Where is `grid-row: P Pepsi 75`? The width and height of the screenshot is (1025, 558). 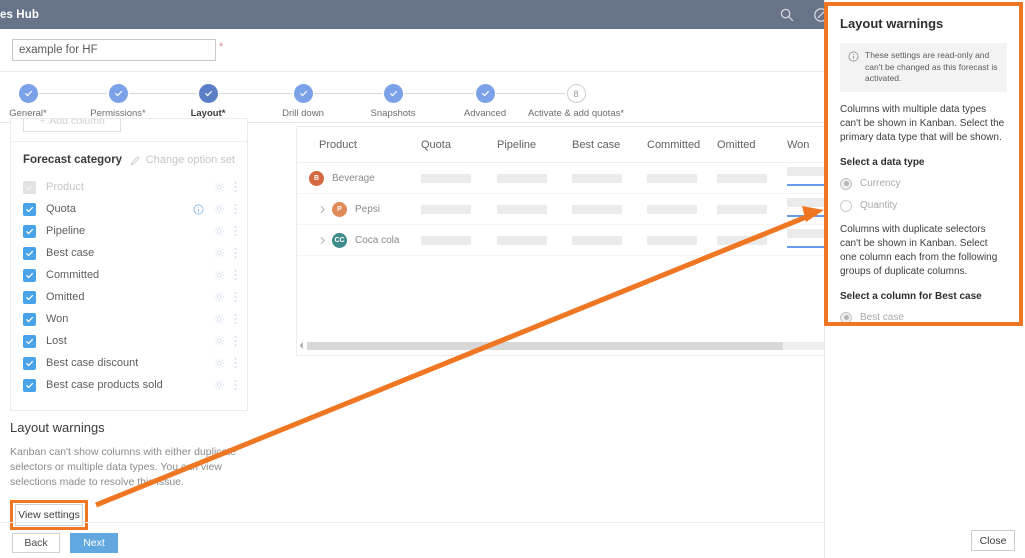
grid-row: P Pepsi 75 is located at coordinates (560, 209).